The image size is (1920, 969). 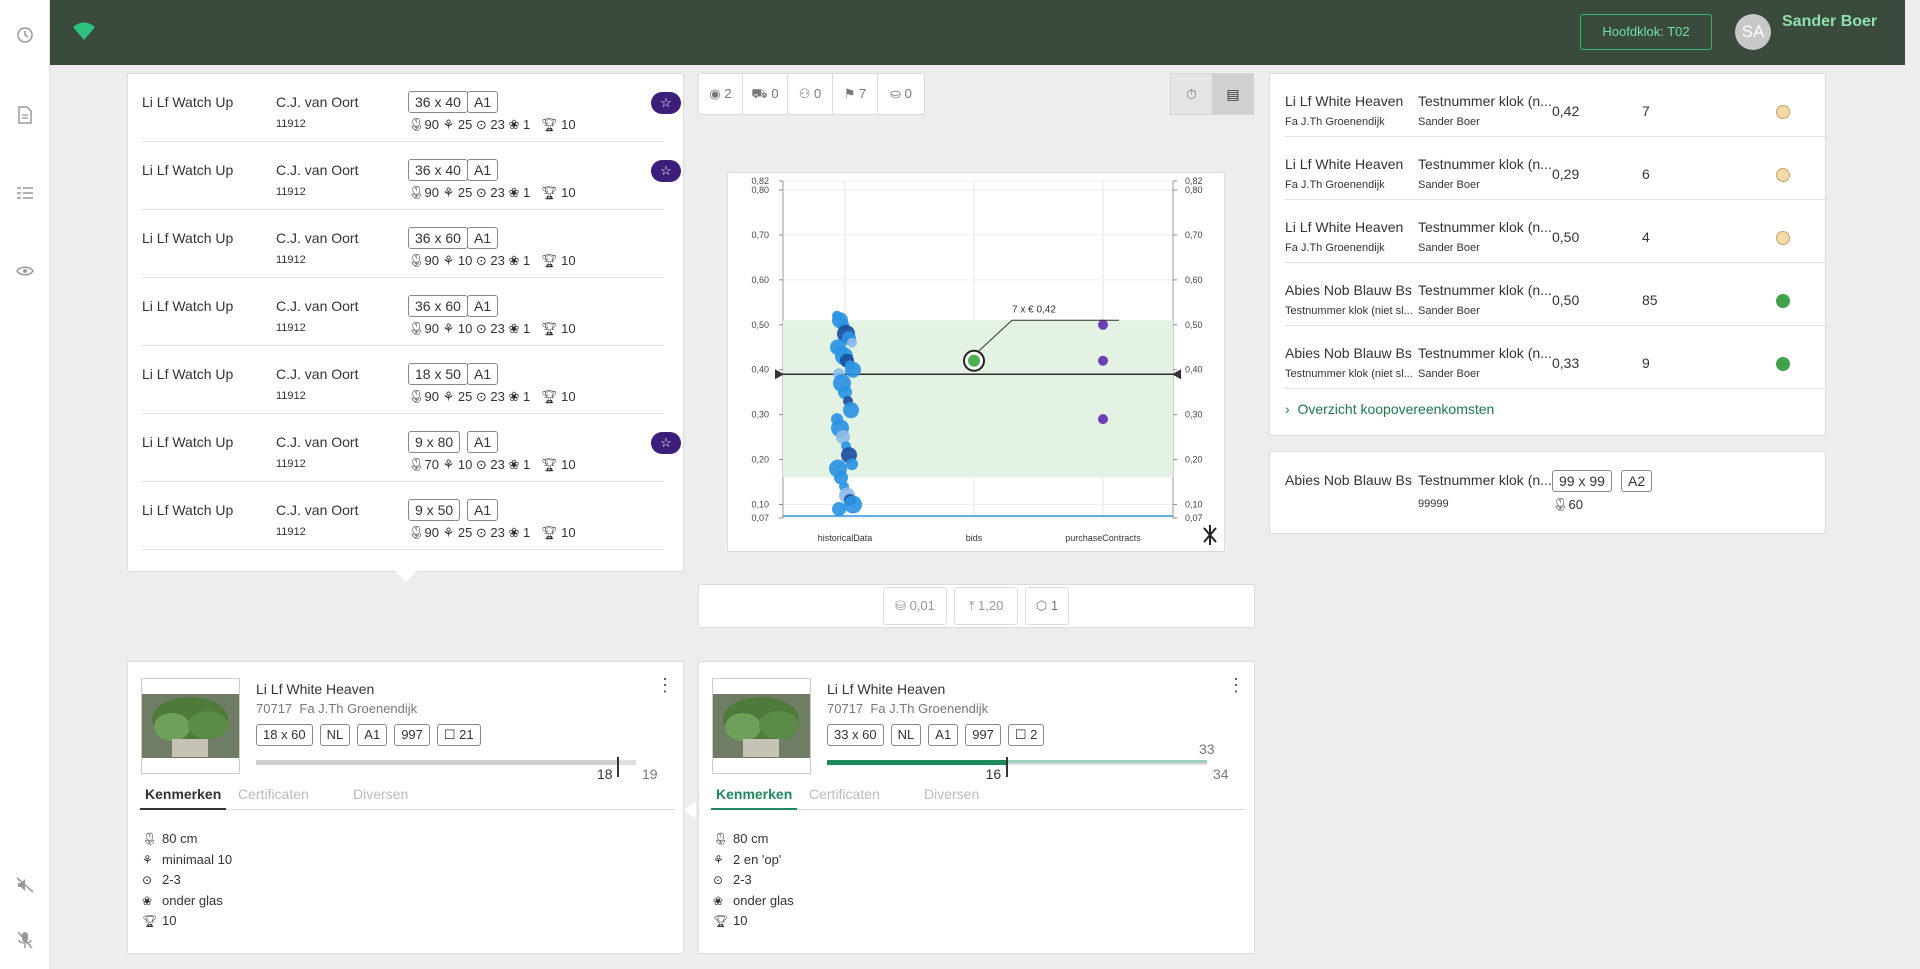 I want to click on lot-specs: 🌷︎90 ⚘ 10 ⊙ 23 ❀ 1 🏆︎ 10, so click(x=492, y=328).